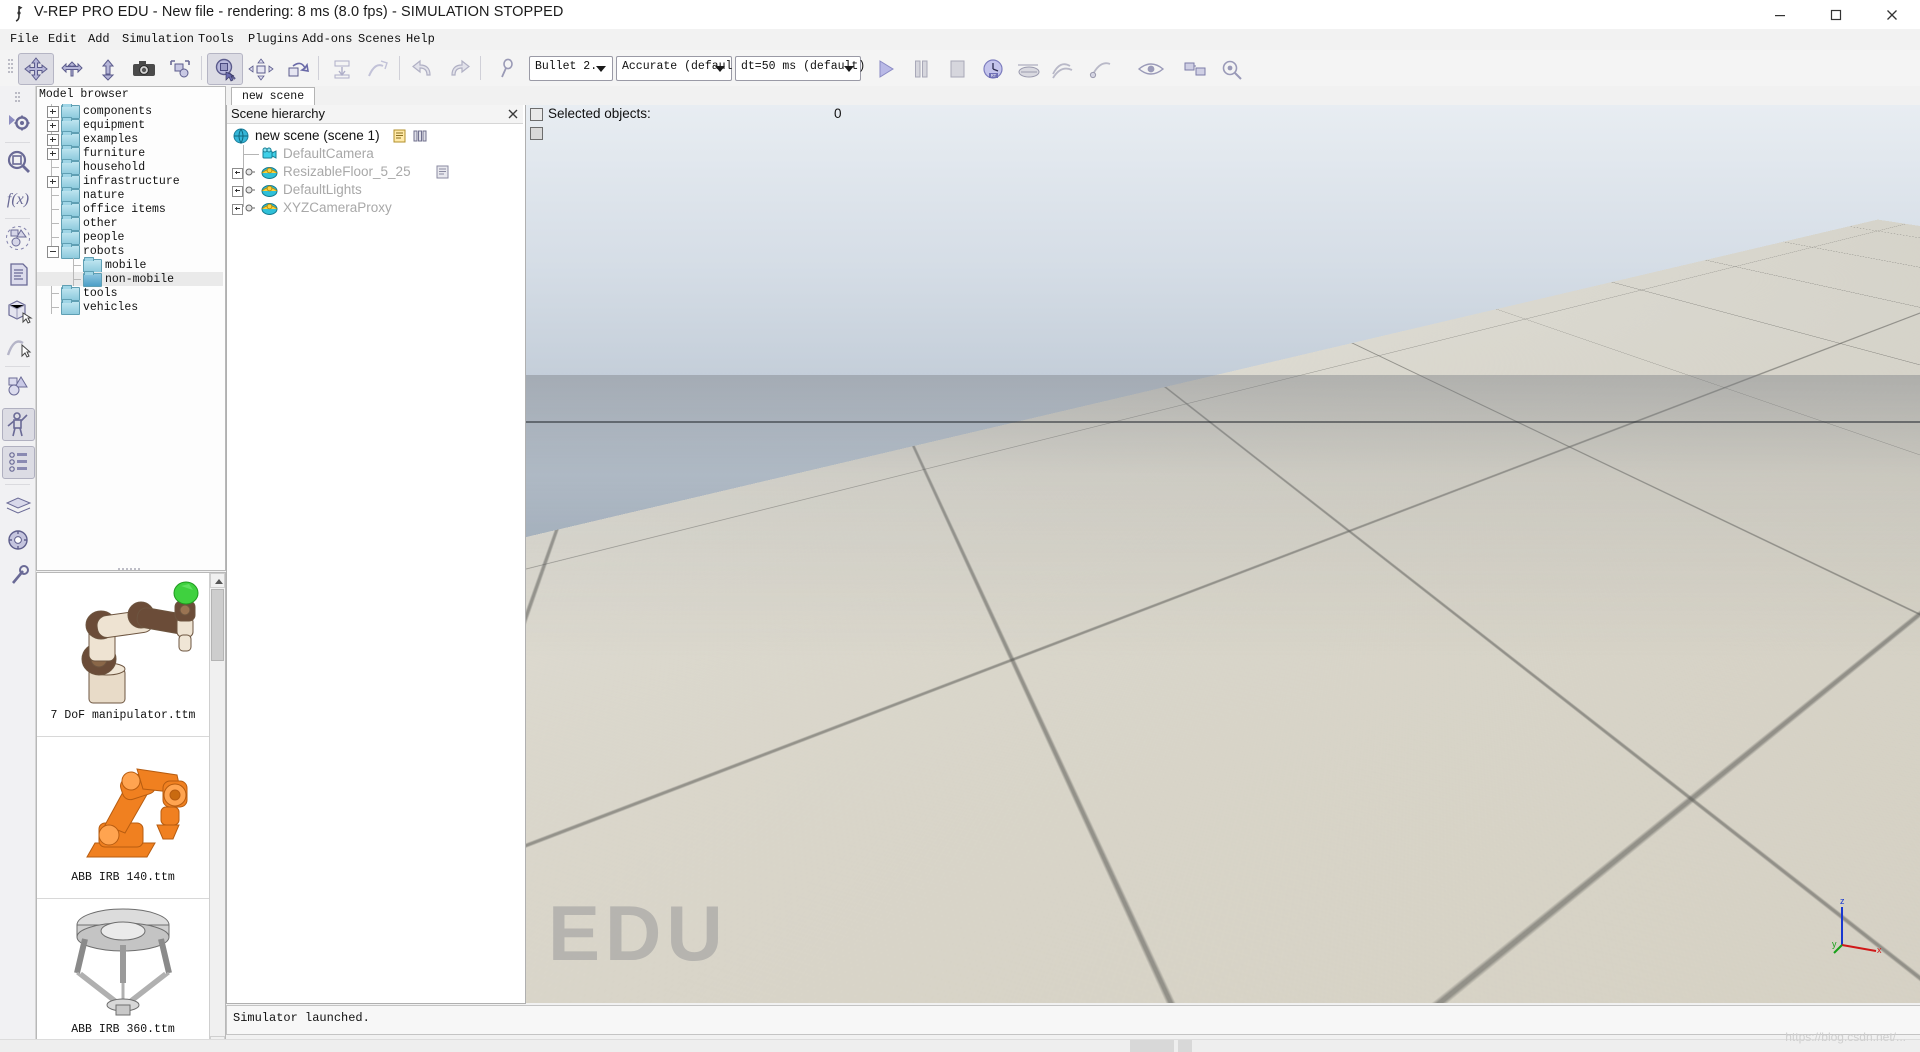 The height and width of the screenshot is (1052, 1920). What do you see at coordinates (123, 818) in the screenshot?
I see `model-item-1: ABB IRB 140.ttm` at bounding box center [123, 818].